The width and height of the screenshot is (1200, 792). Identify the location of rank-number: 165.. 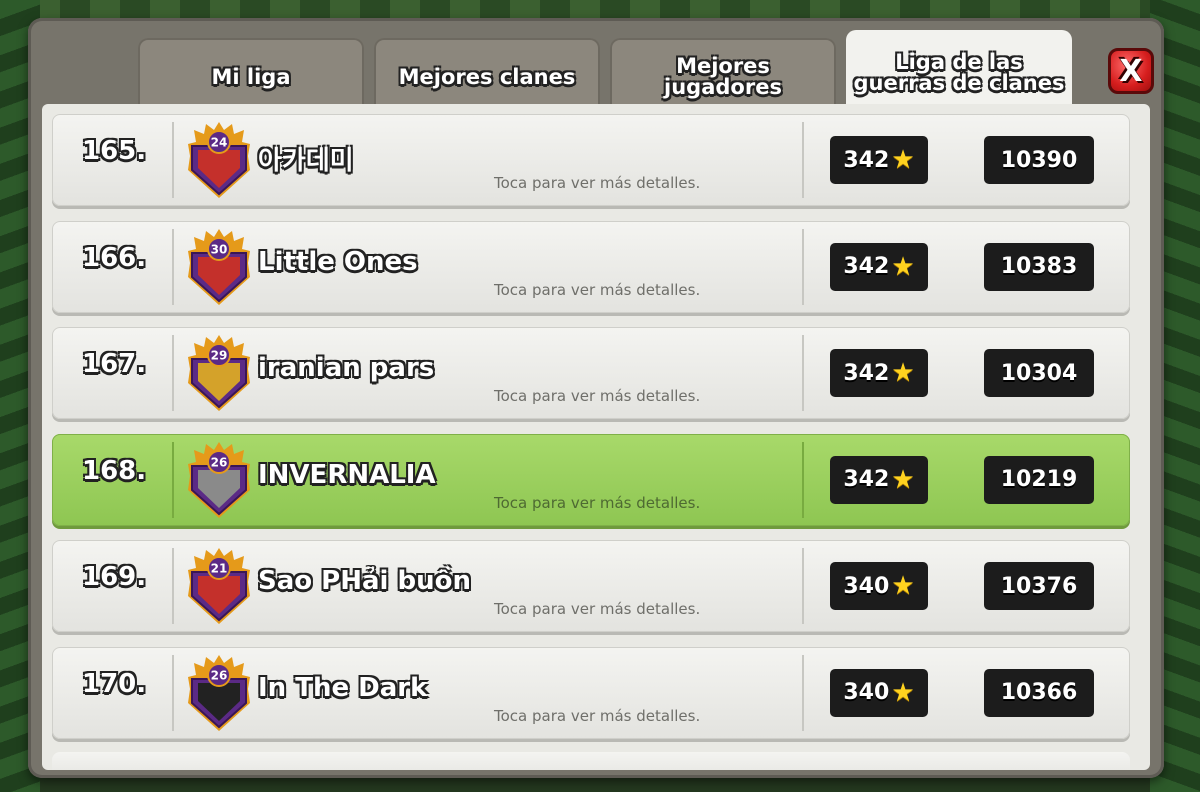
(114, 151).